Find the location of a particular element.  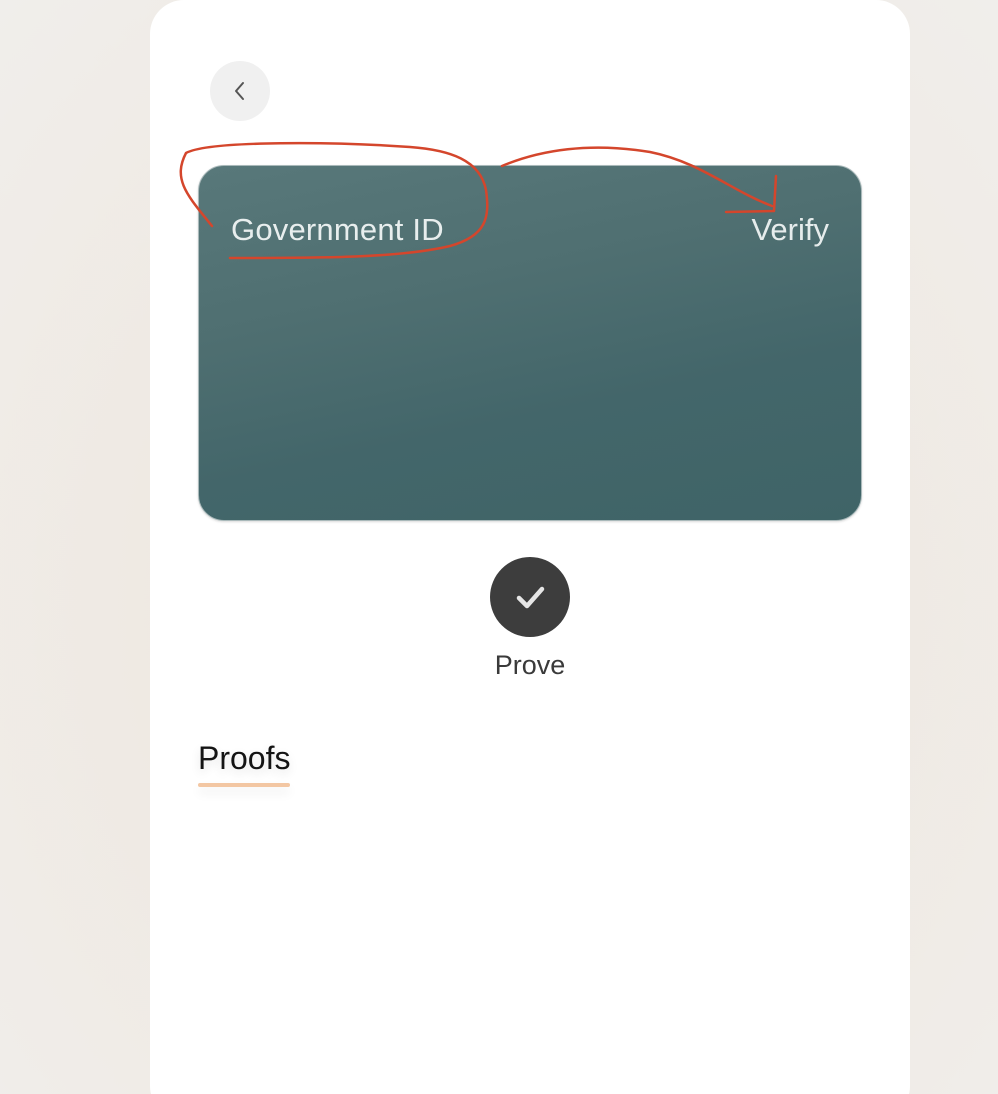

proofs-tab-underline is located at coordinates (244, 785).